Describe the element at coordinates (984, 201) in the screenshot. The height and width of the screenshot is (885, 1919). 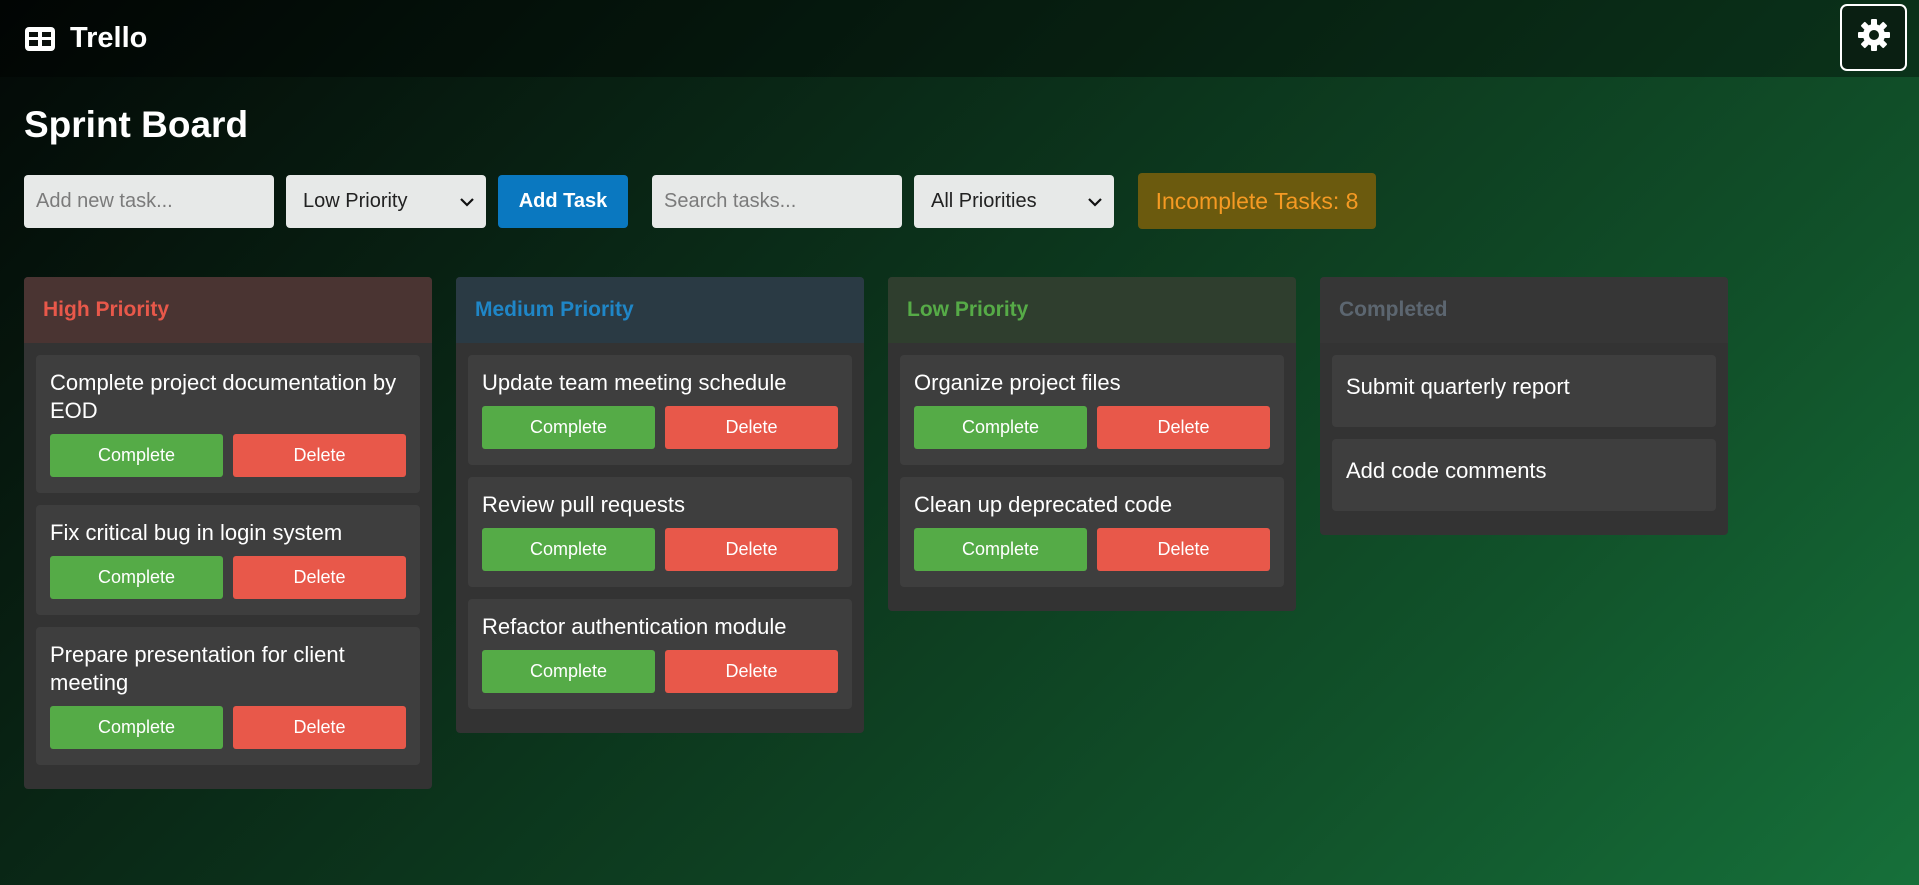
I see `filter-select-value: All Priorities` at that location.